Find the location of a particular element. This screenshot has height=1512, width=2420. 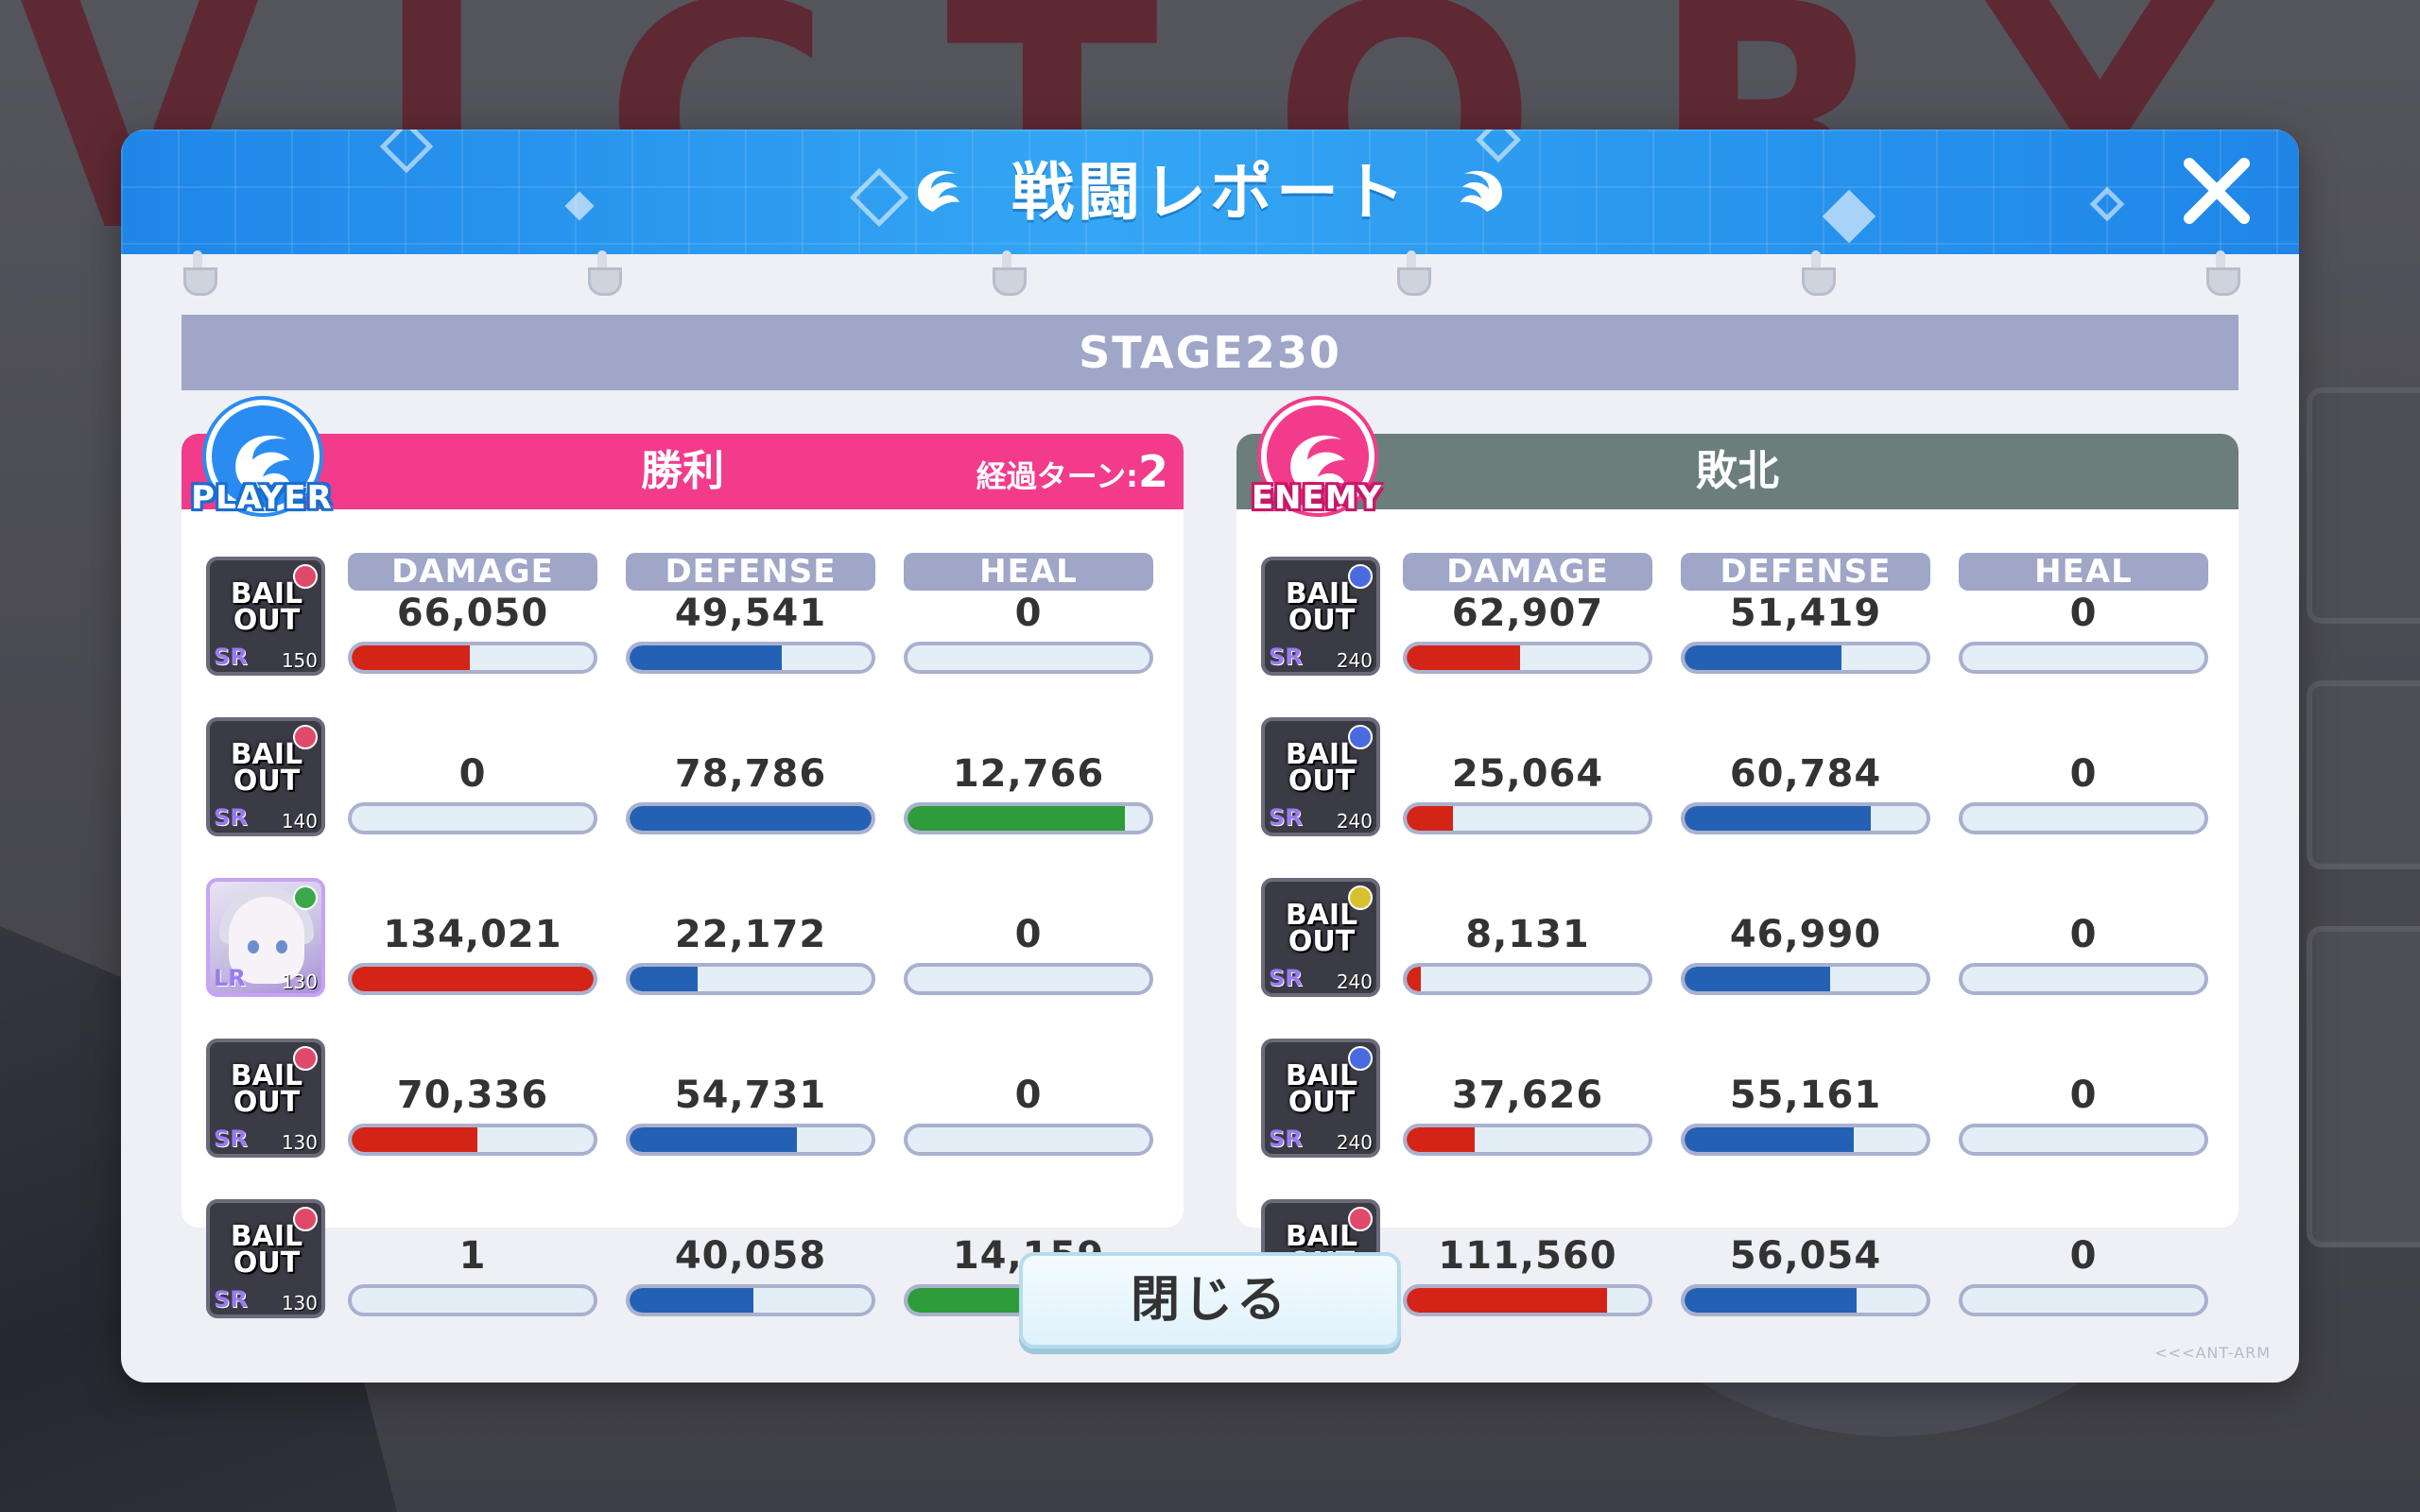

elapsed-turns-label: 経過ターン: is located at coordinates (1057, 476).